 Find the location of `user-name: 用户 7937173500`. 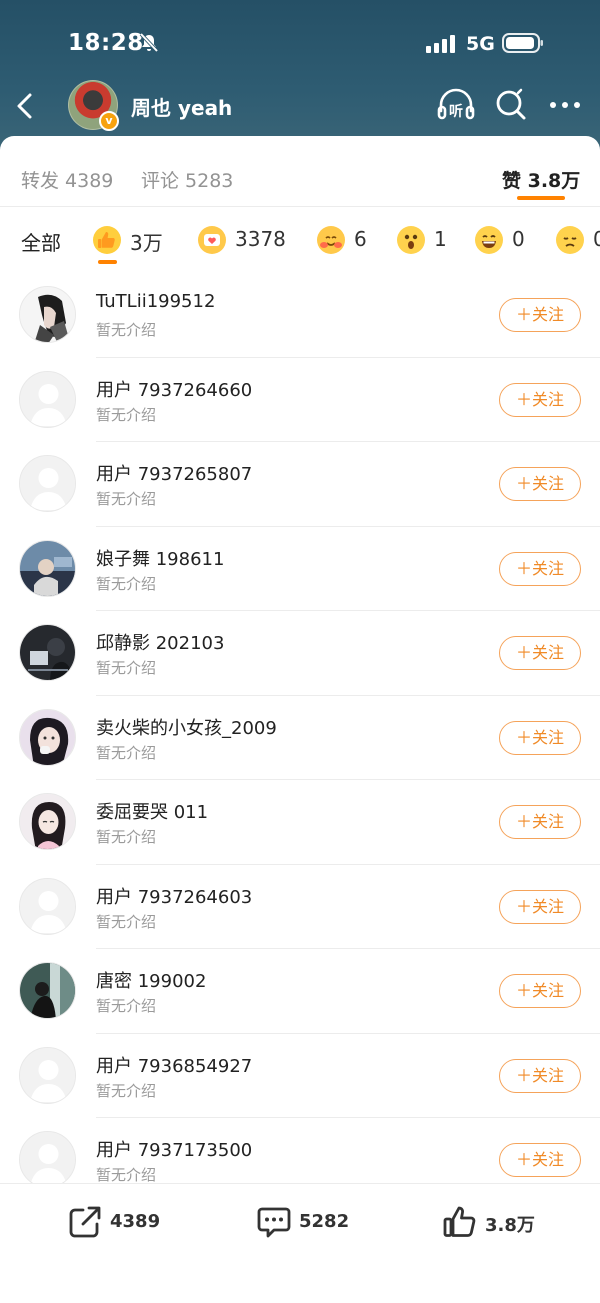

user-name: 用户 7937173500 is located at coordinates (174, 1149).